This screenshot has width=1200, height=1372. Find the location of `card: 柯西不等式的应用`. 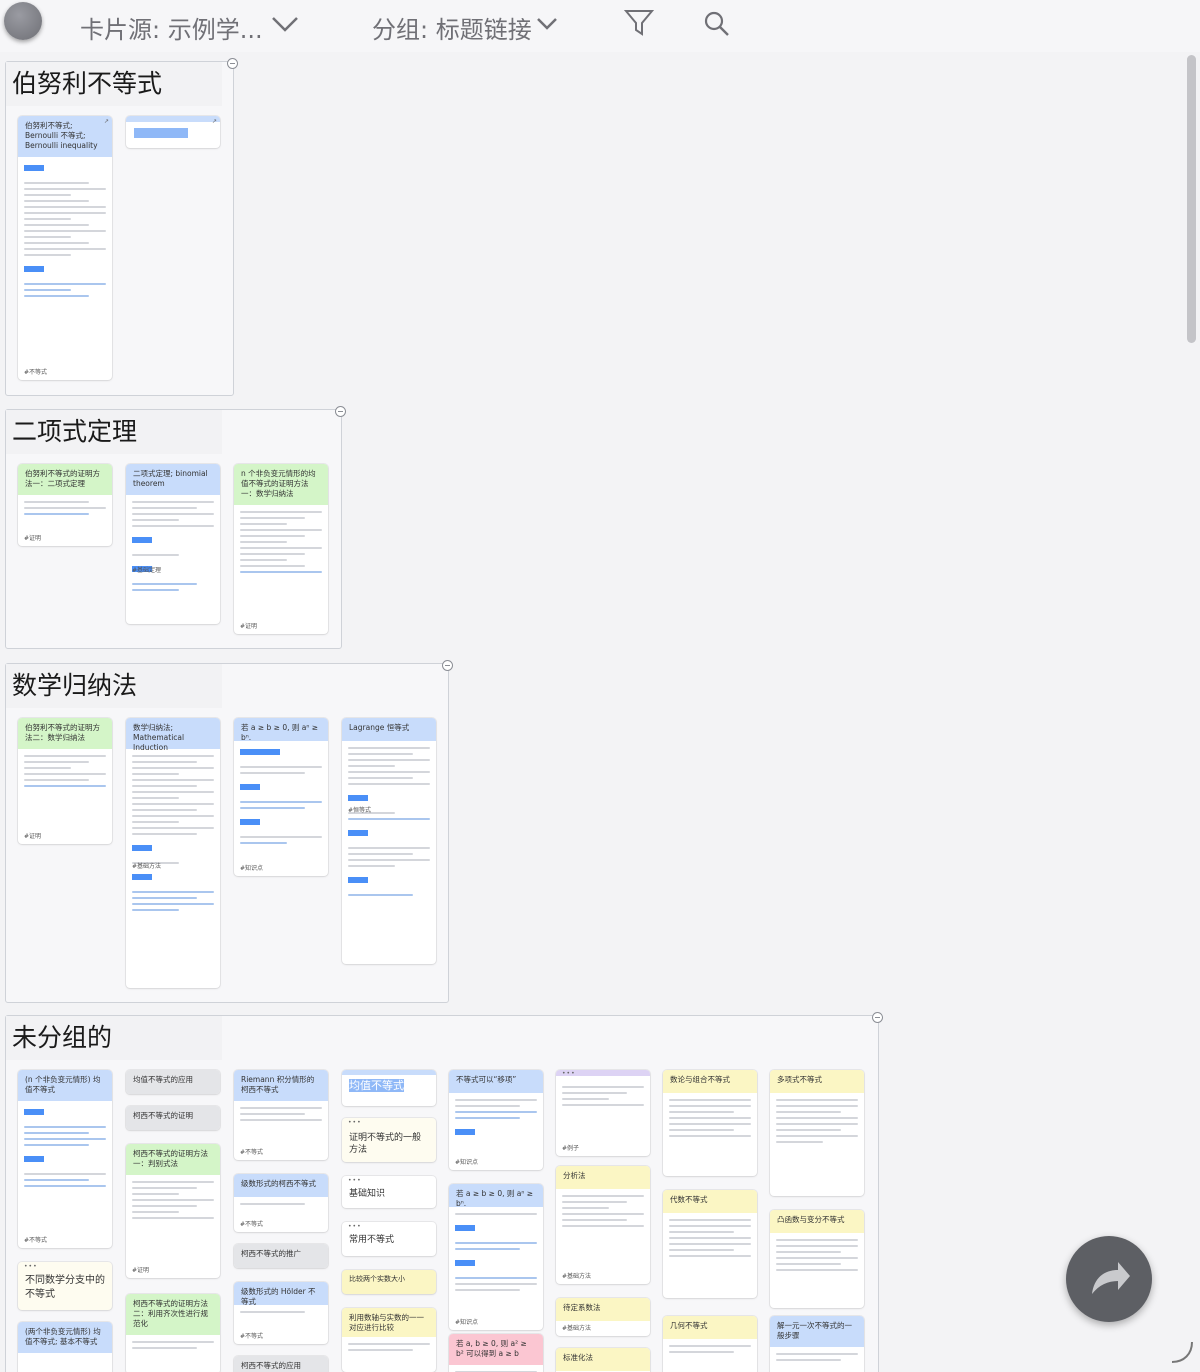

card: 柯西不等式的应用 is located at coordinates (281, 1364).